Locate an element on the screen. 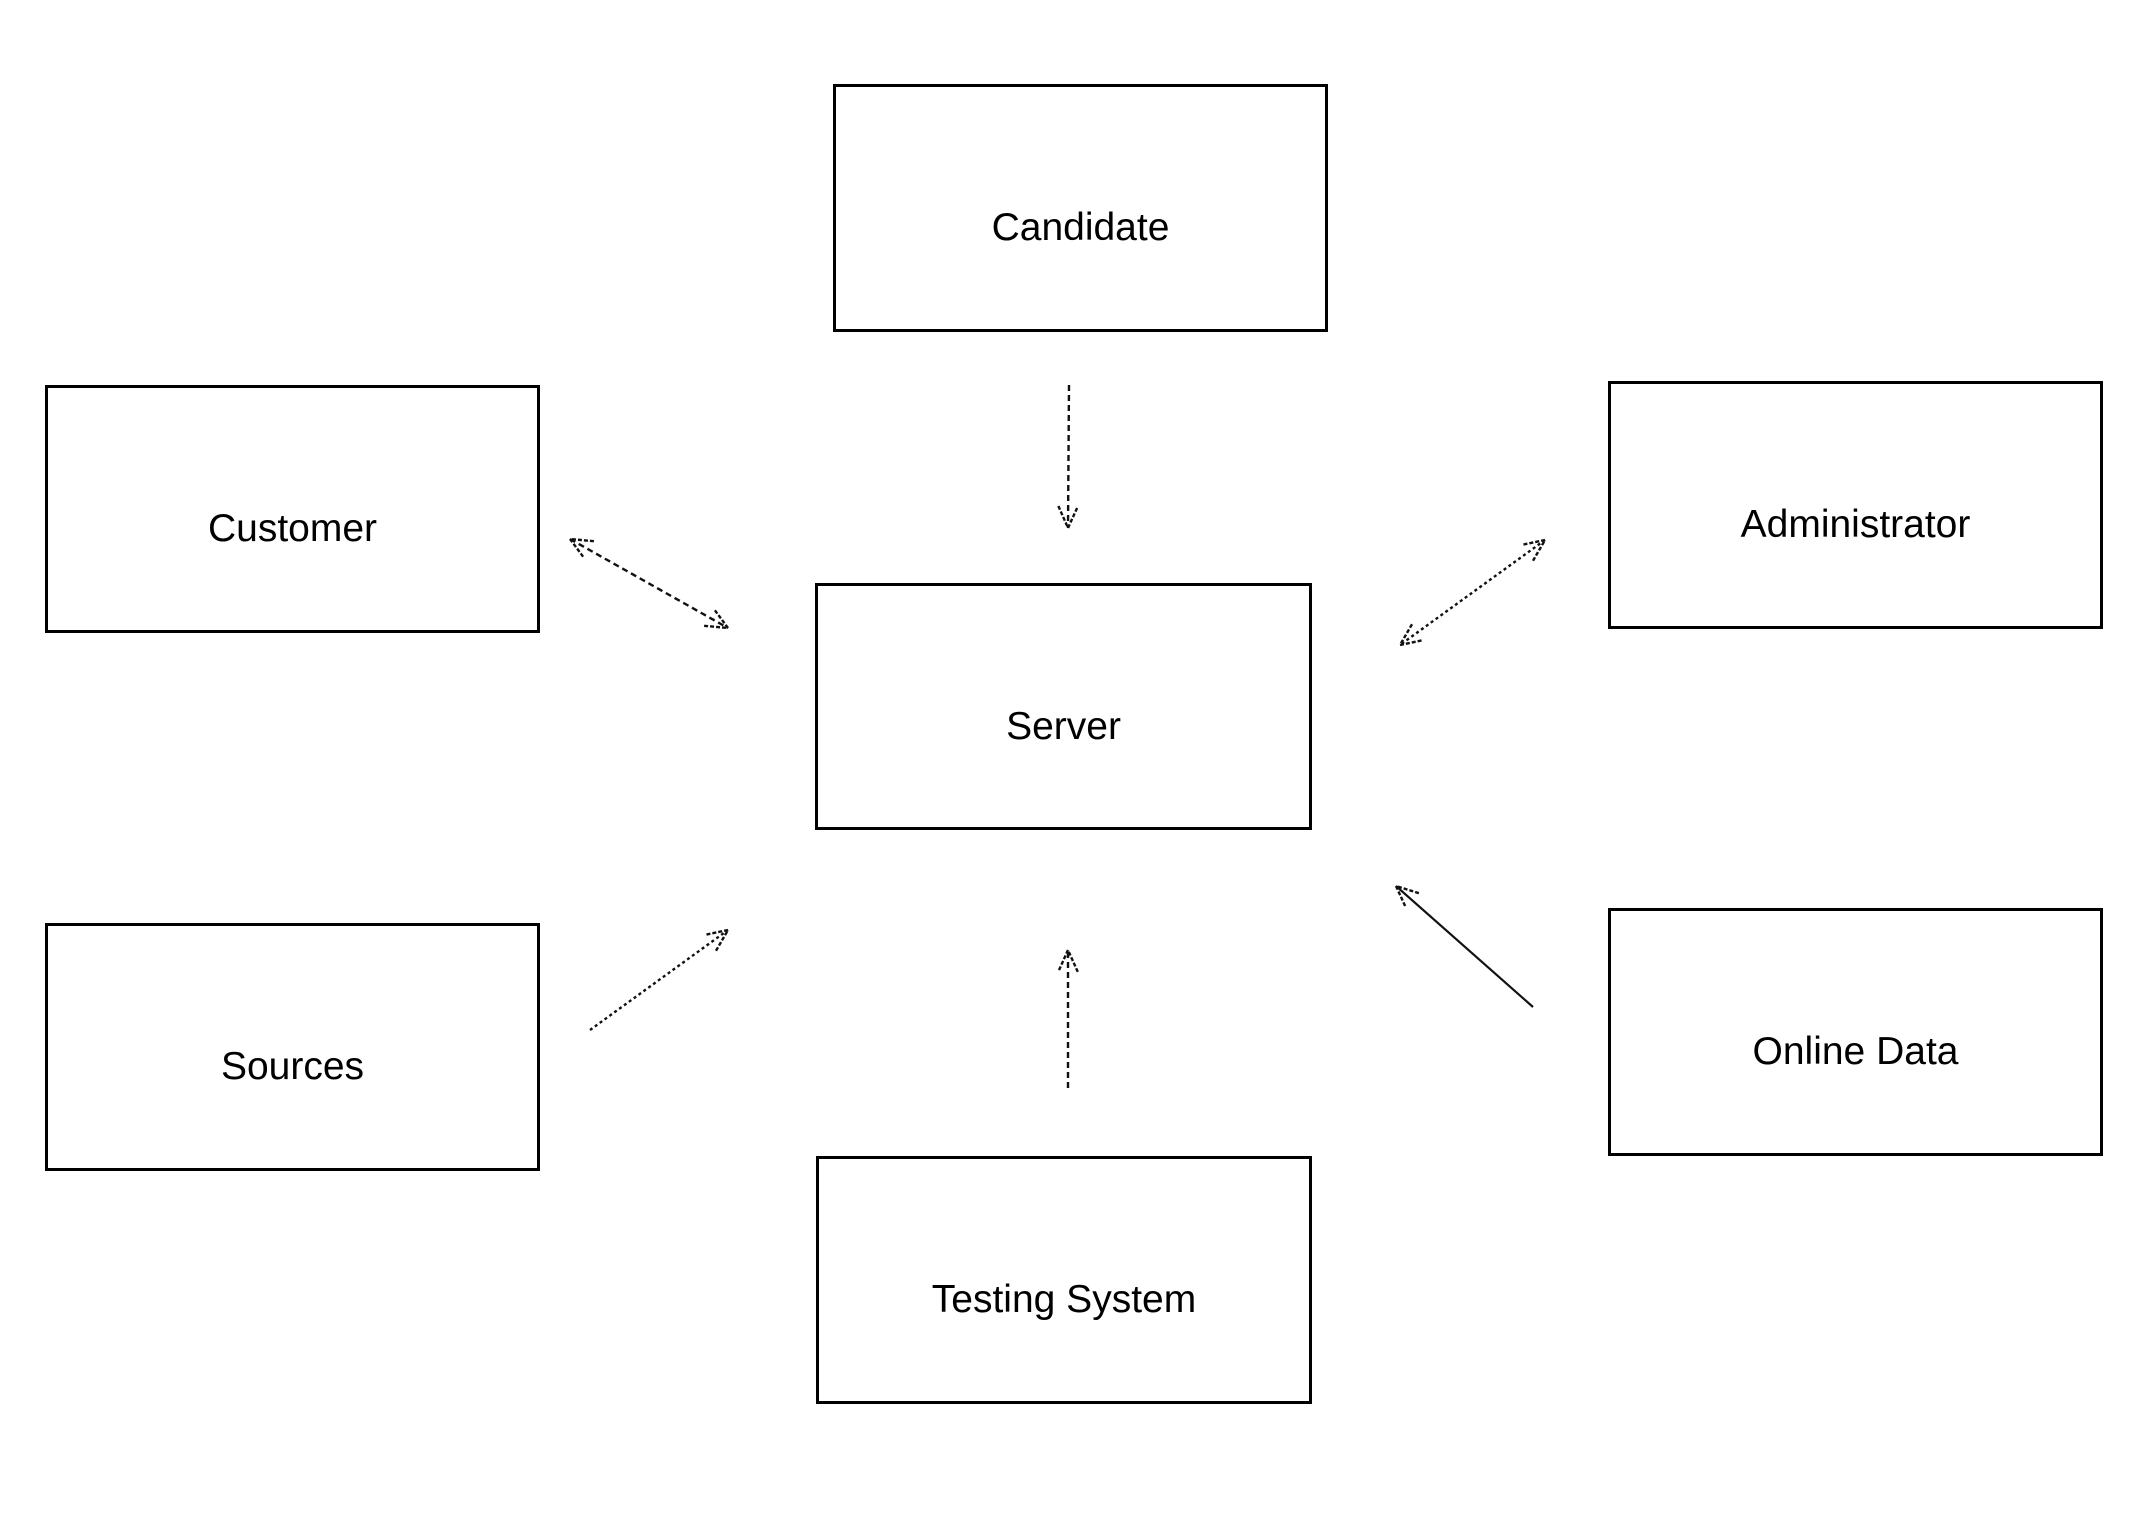 The width and height of the screenshot is (2155, 1514). edge-candidate-server is located at coordinates (1068, 457).